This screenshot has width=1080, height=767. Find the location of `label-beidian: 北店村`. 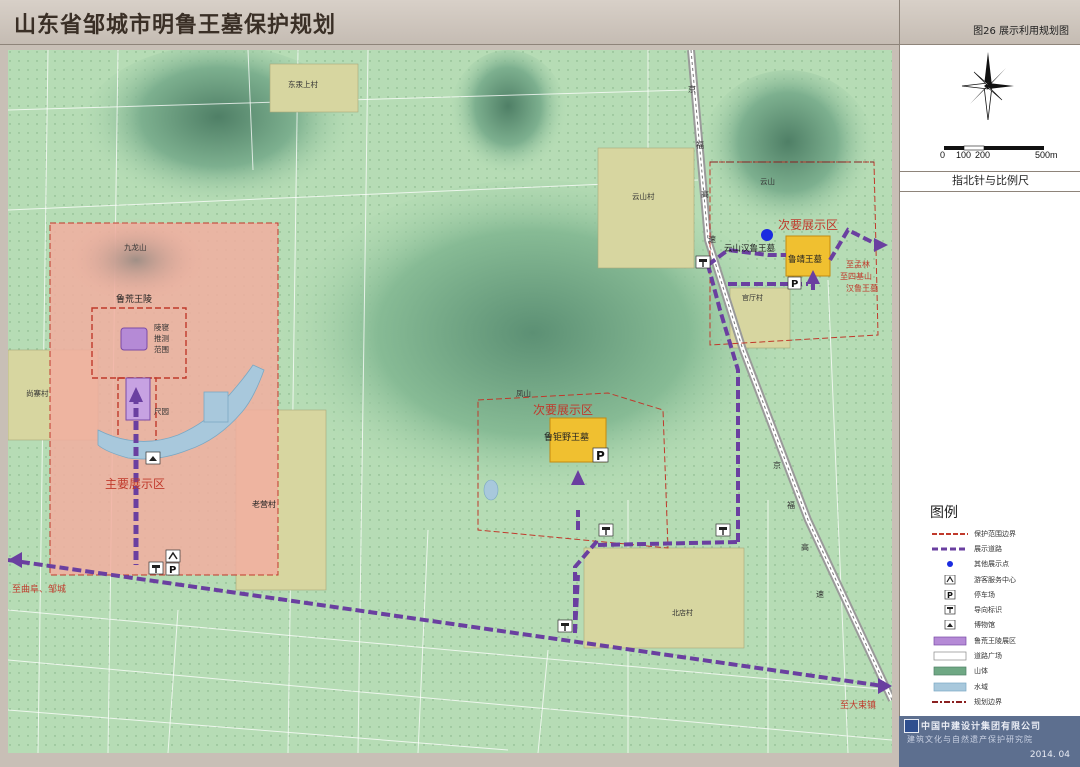

label-beidian: 北店村 is located at coordinates (682, 612).